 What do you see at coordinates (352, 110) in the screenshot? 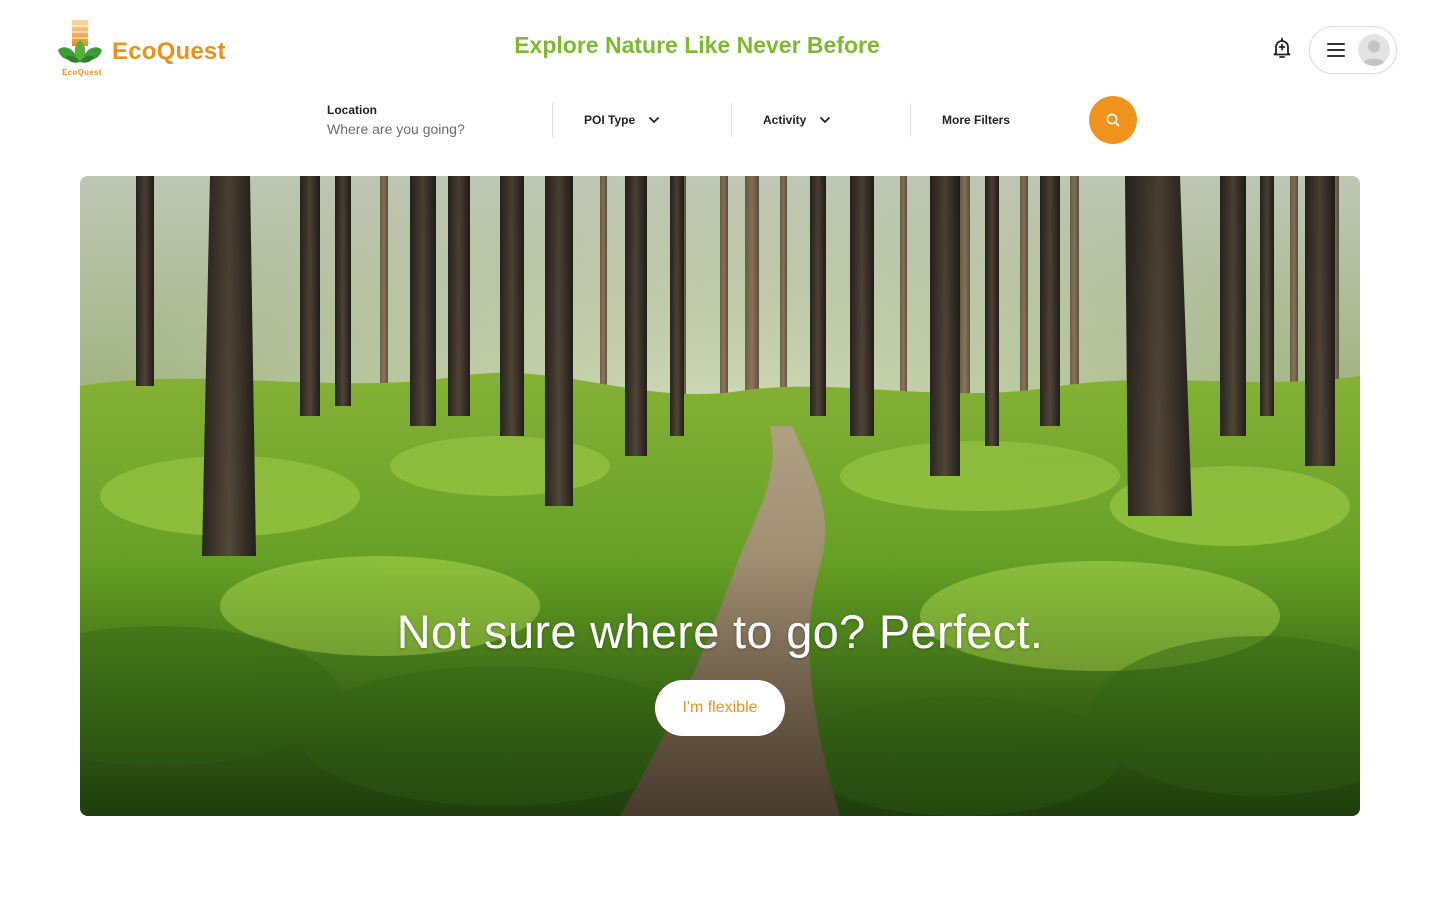
I see `location-label: Location` at bounding box center [352, 110].